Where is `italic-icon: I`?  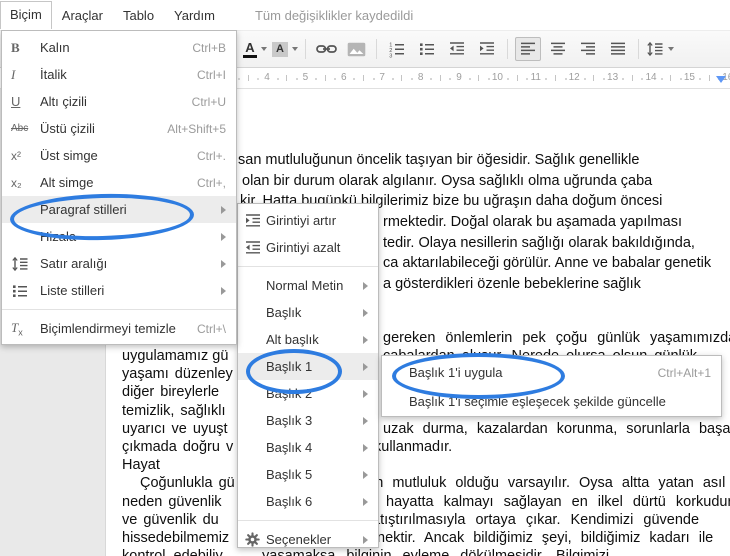 italic-icon: I is located at coordinates (13, 74).